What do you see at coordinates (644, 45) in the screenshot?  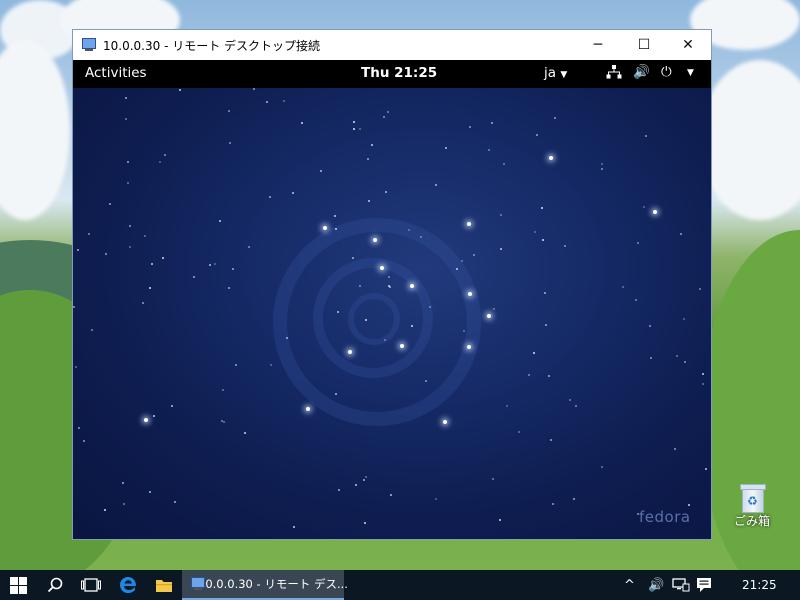 I see `maximize-button: ☐` at bounding box center [644, 45].